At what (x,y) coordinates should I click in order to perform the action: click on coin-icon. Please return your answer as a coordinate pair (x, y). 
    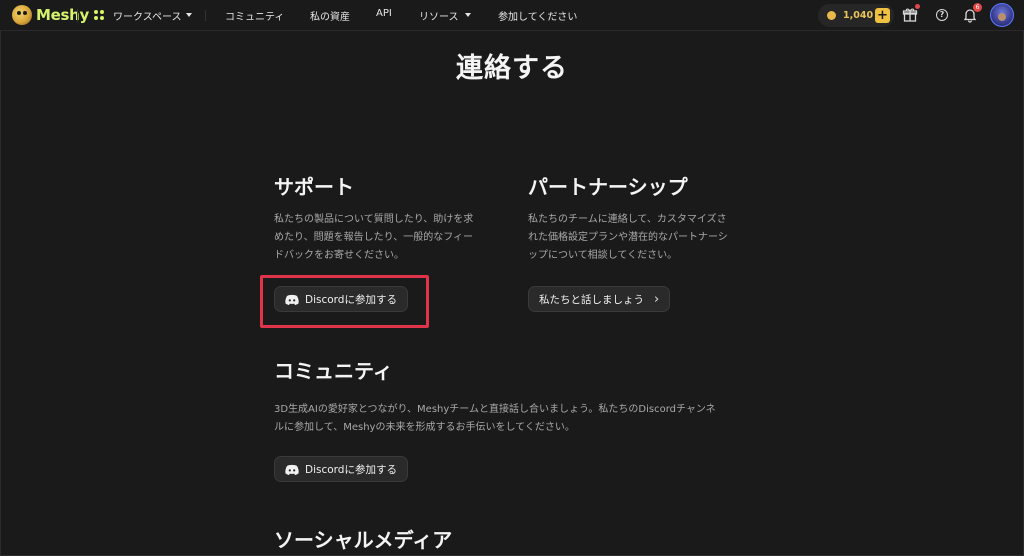
    Looking at the image, I should click on (831, 15).